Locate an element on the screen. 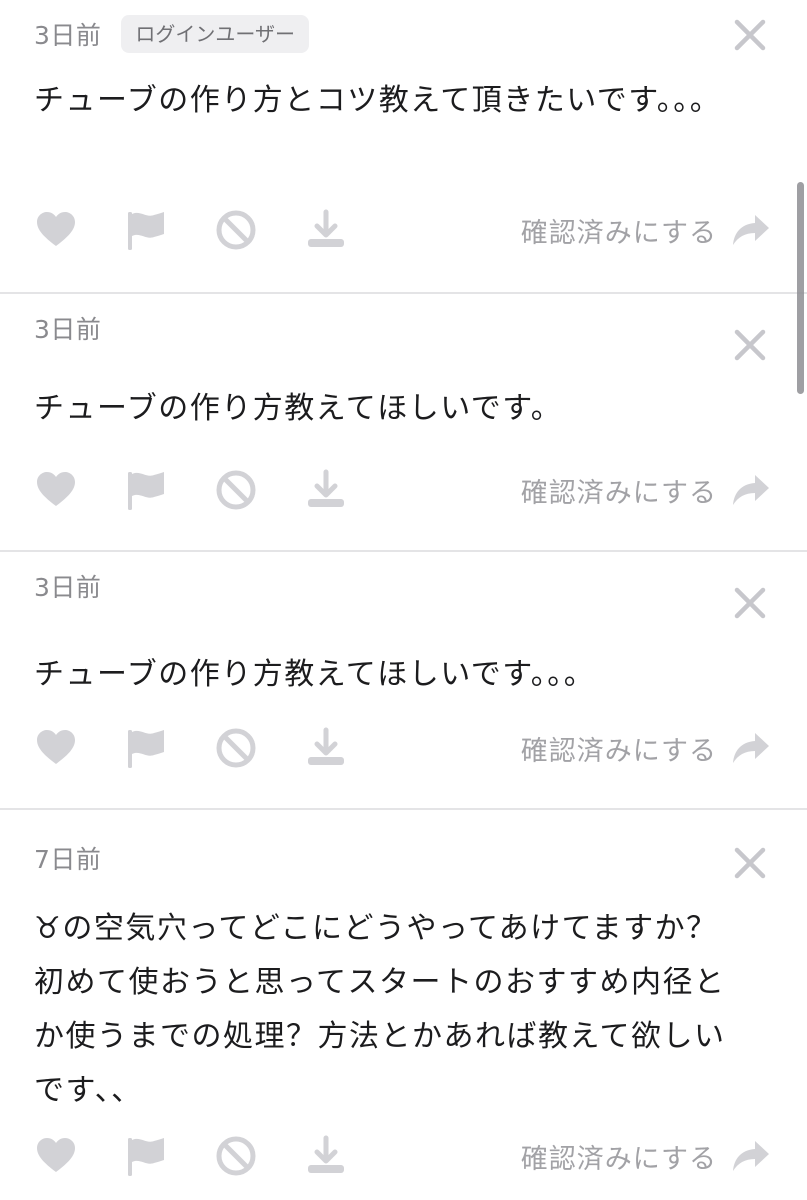  post-body: チューブの作り方とコツ教えて頂きたいです。。。 is located at coordinates (378, 100).